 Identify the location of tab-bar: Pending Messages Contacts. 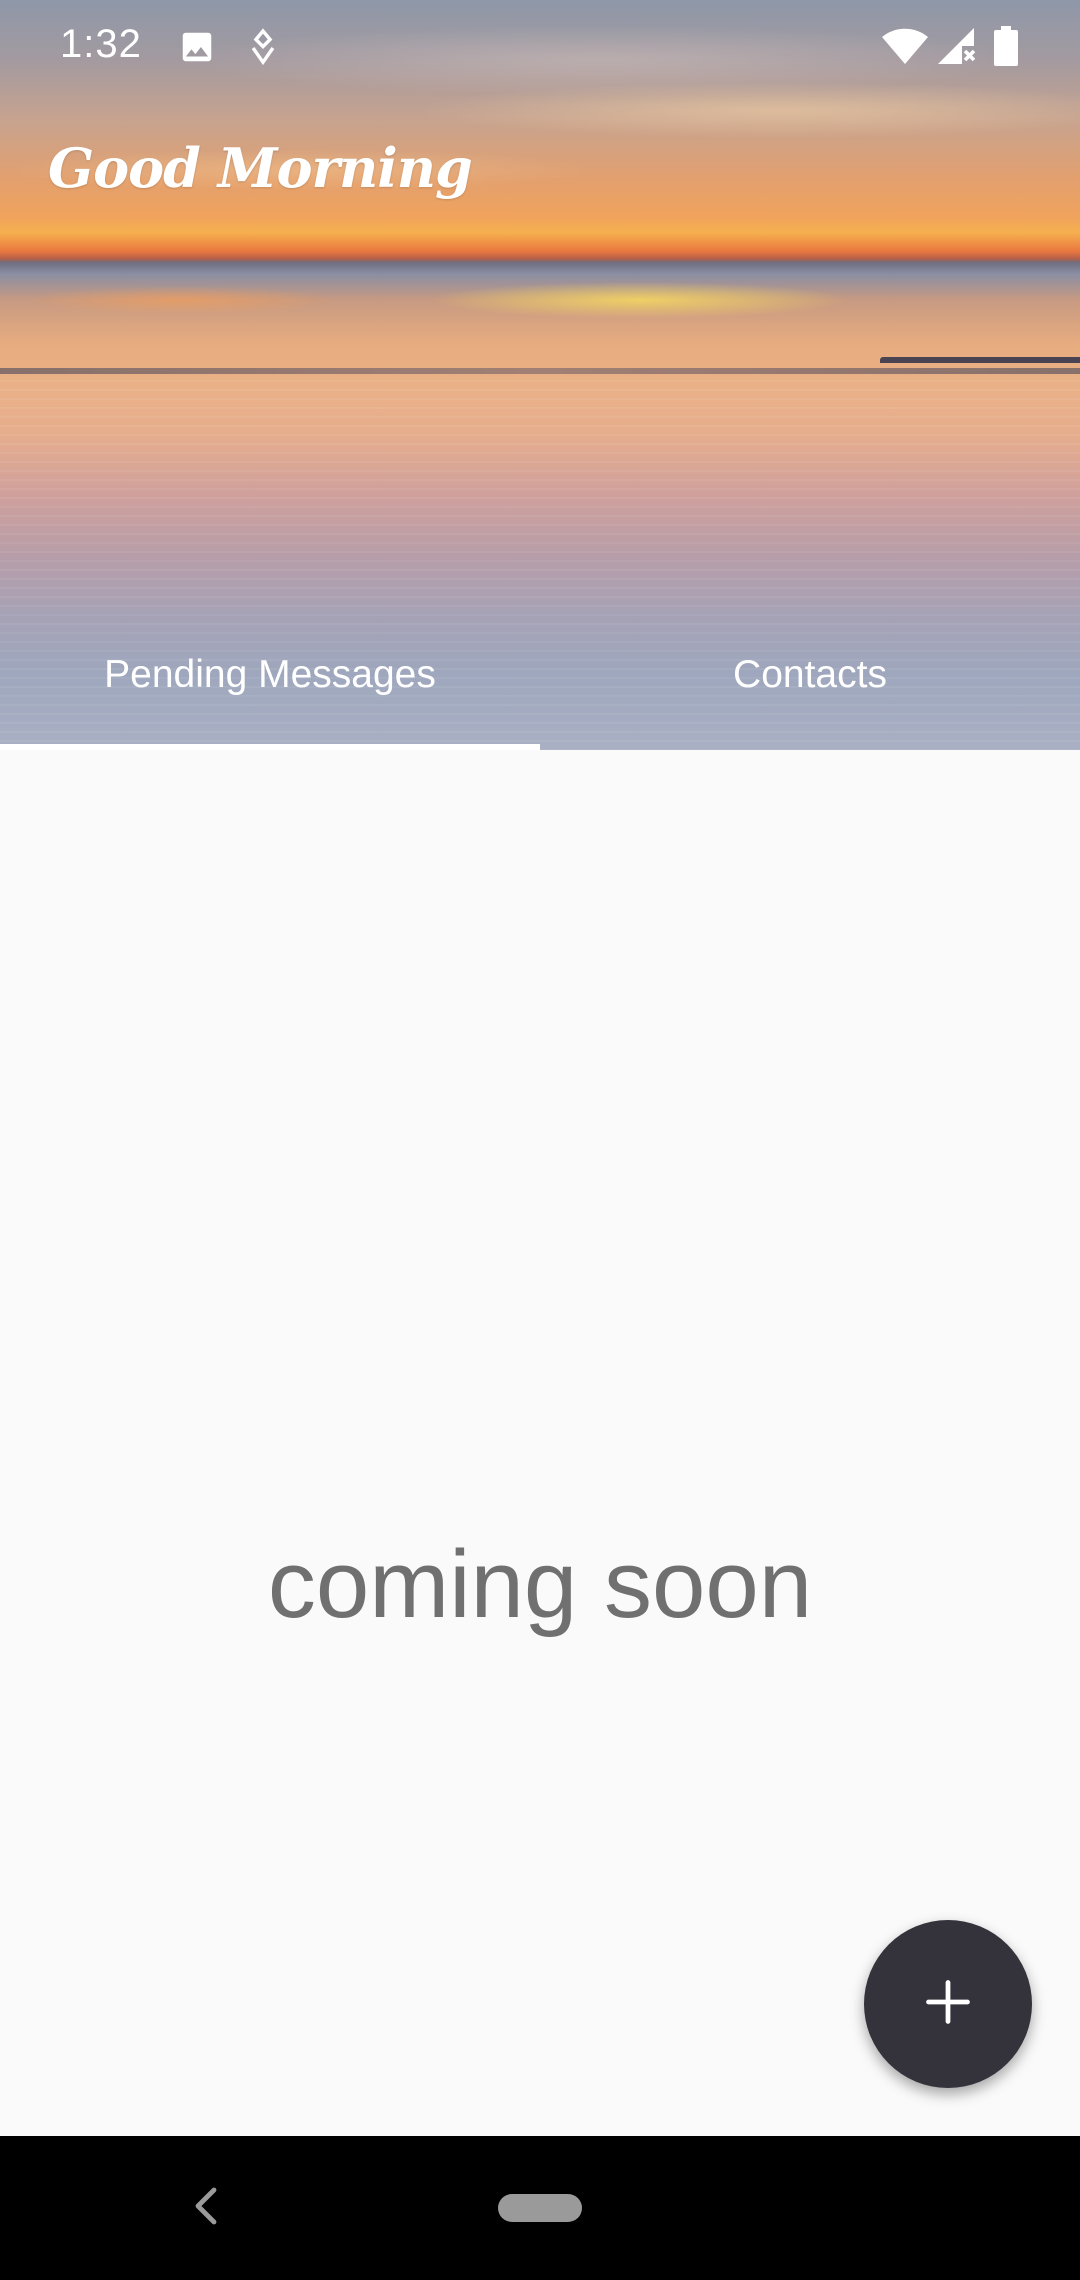
(540, 685).